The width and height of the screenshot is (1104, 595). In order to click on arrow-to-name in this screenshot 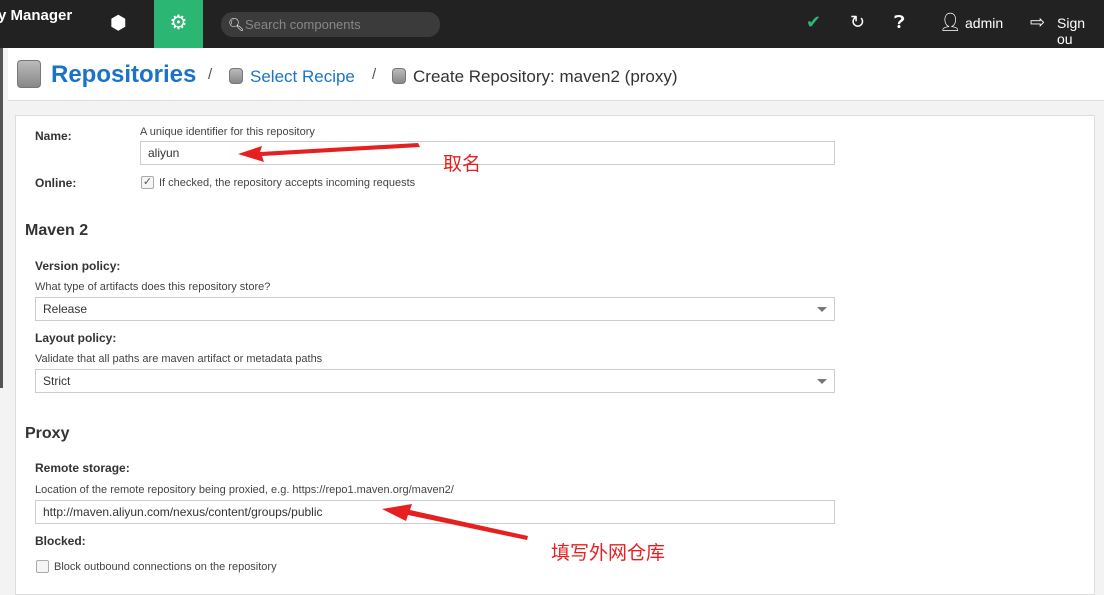, I will do `click(329, 152)`.